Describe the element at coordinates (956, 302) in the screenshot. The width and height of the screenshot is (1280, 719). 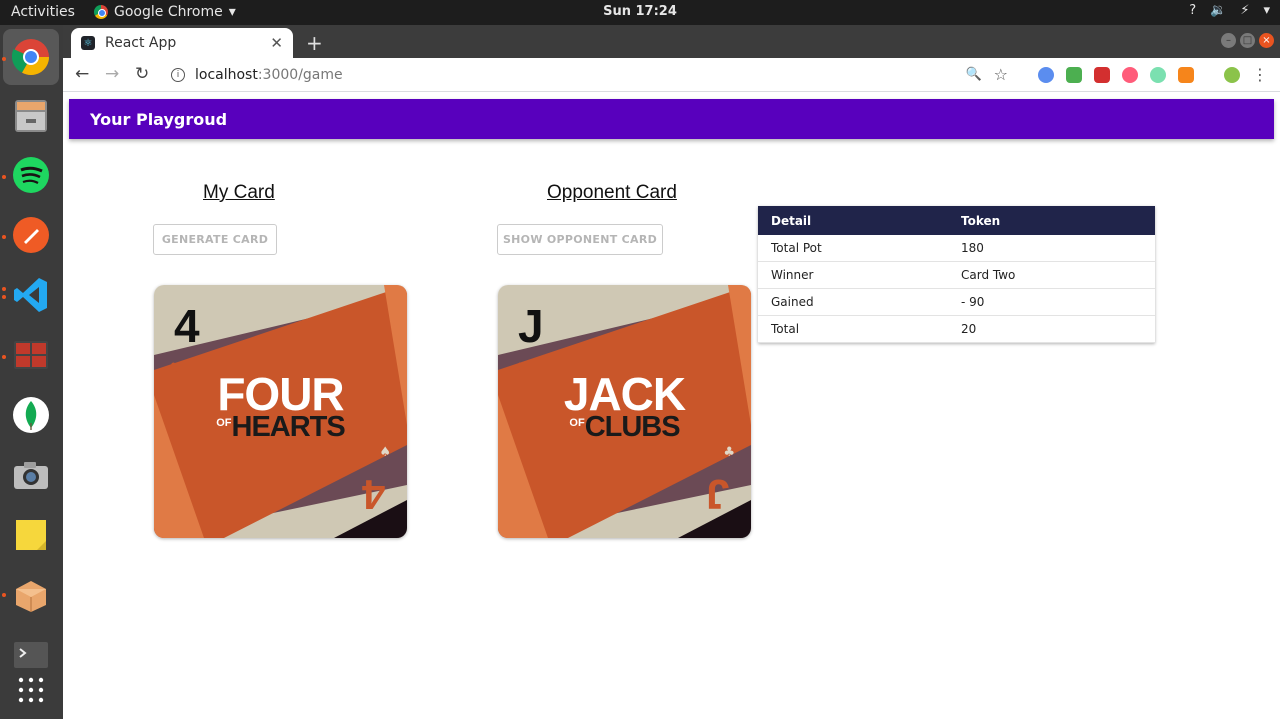
I see `table-row: Gained - 90` at that location.